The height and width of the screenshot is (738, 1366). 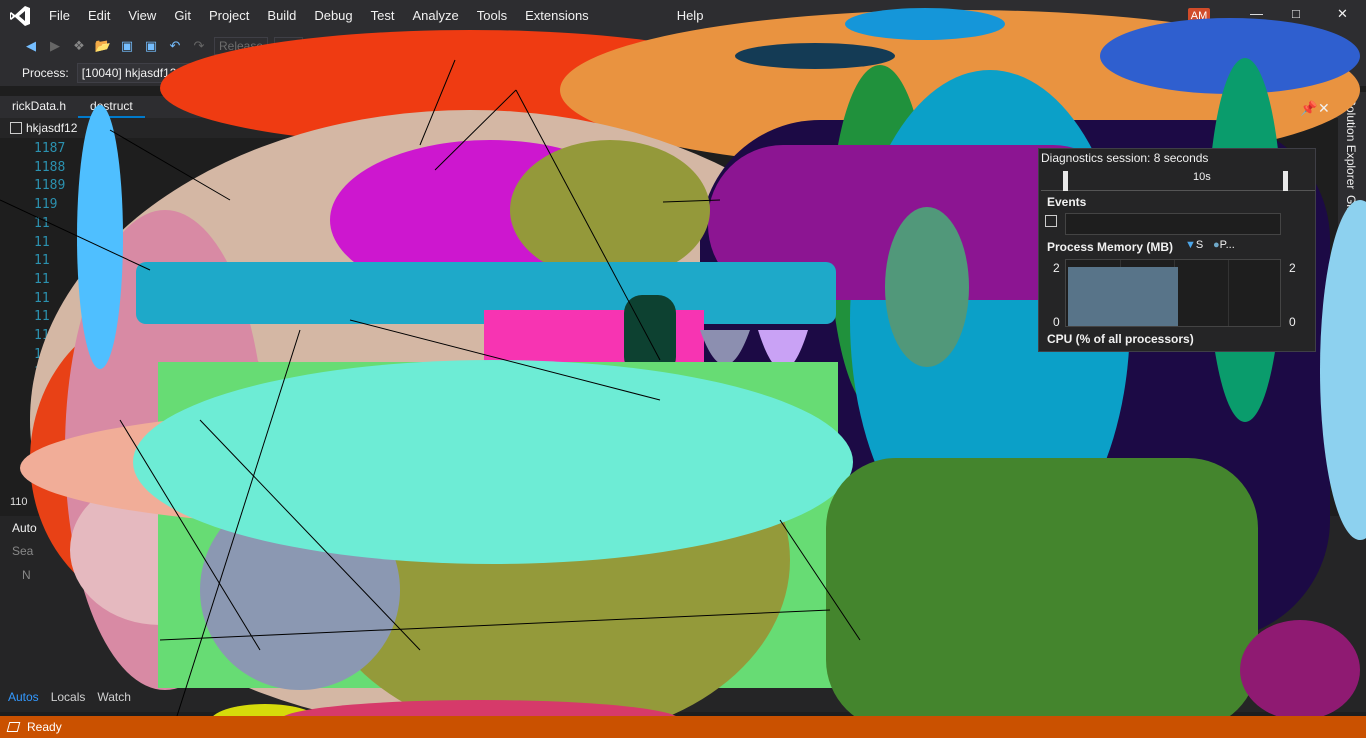 I want to click on document-tabs: rickData.h destruct, so click(x=683, y=107).